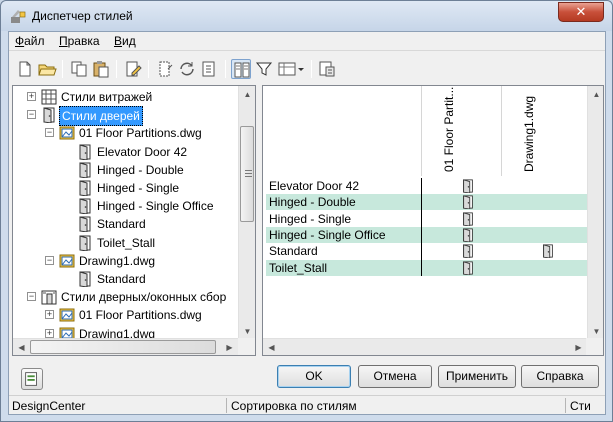 The width and height of the screenshot is (613, 422). What do you see at coordinates (79, 69) in the screenshot?
I see `copy-icon` at bounding box center [79, 69].